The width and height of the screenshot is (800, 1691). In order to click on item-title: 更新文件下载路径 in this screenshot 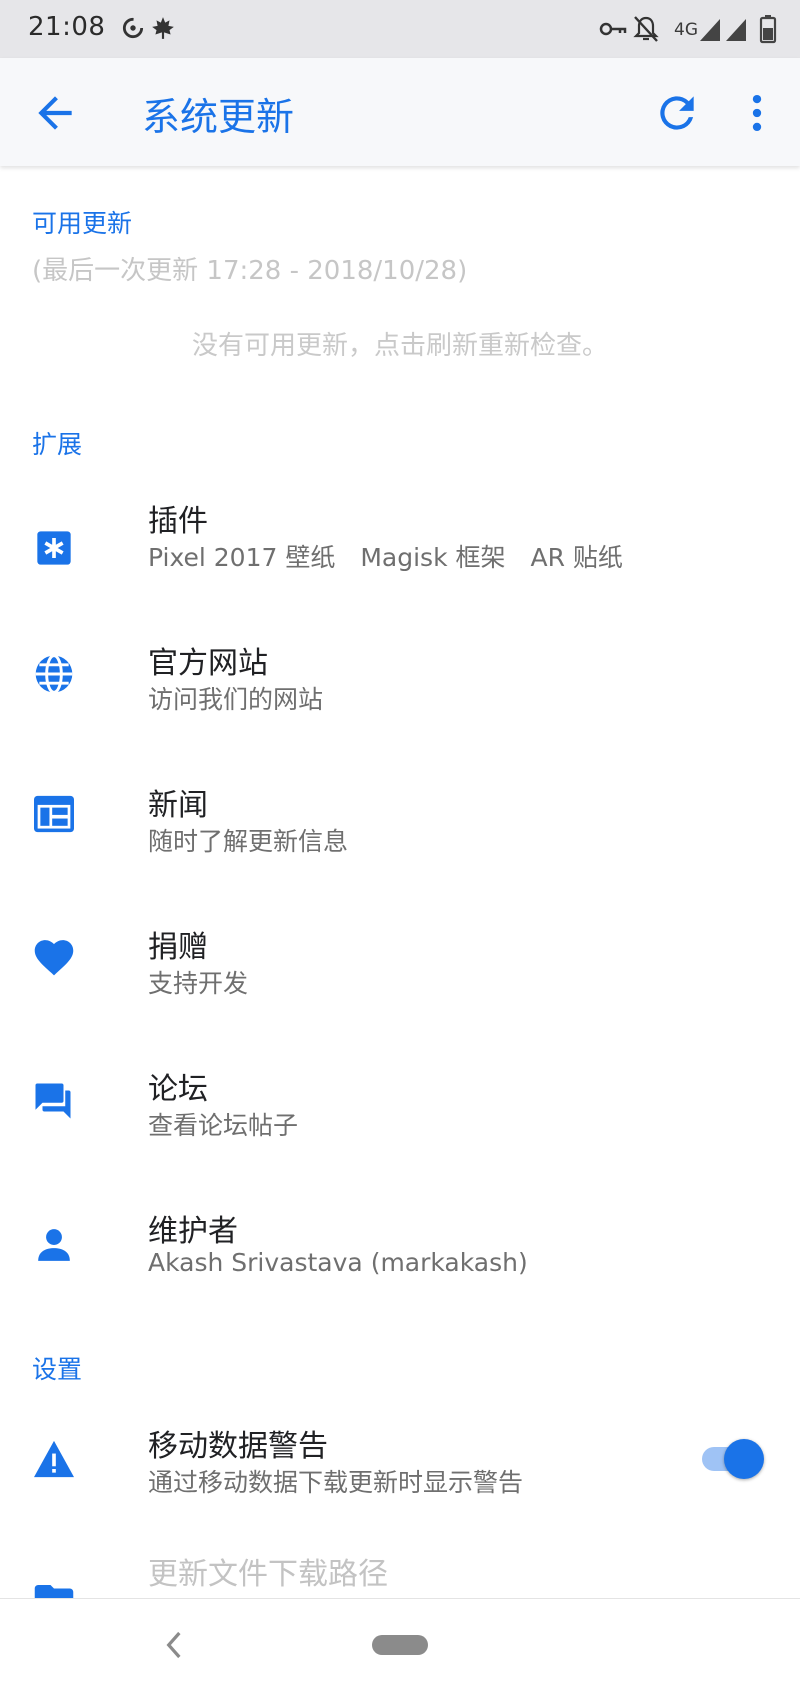, I will do `click(268, 1574)`.